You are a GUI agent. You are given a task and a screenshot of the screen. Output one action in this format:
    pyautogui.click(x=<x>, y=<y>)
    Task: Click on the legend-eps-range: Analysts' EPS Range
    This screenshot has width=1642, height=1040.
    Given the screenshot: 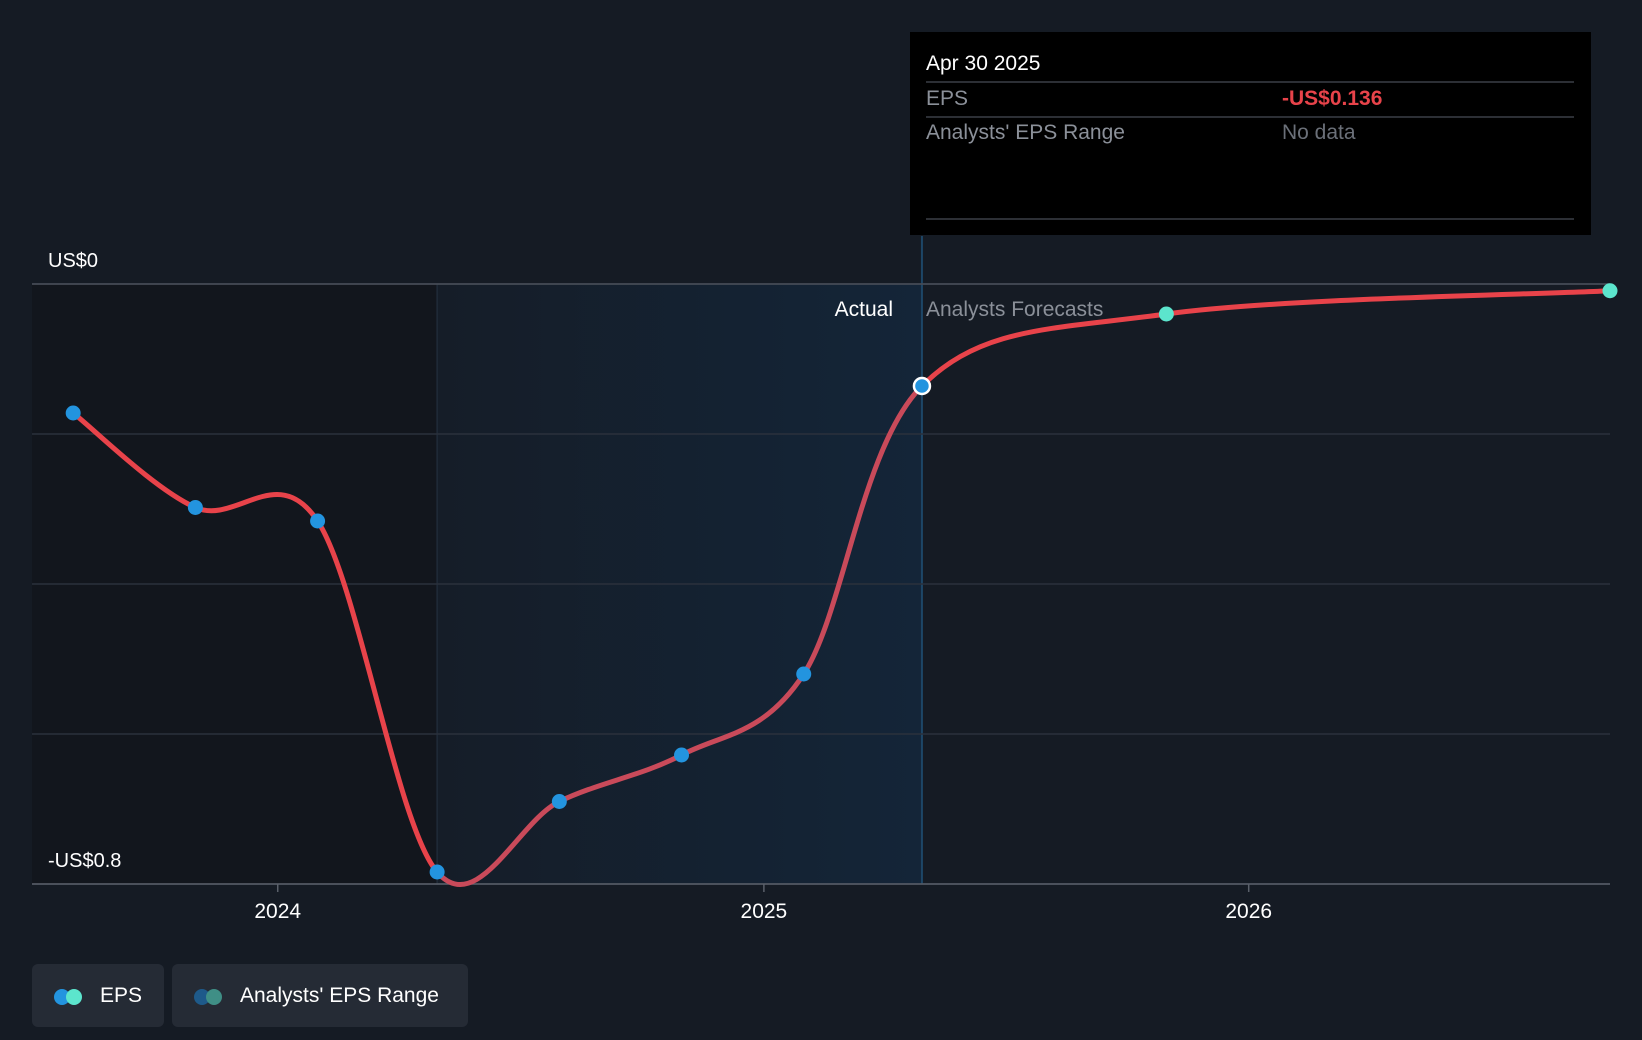 What is the action you would take?
    pyautogui.click(x=320, y=995)
    